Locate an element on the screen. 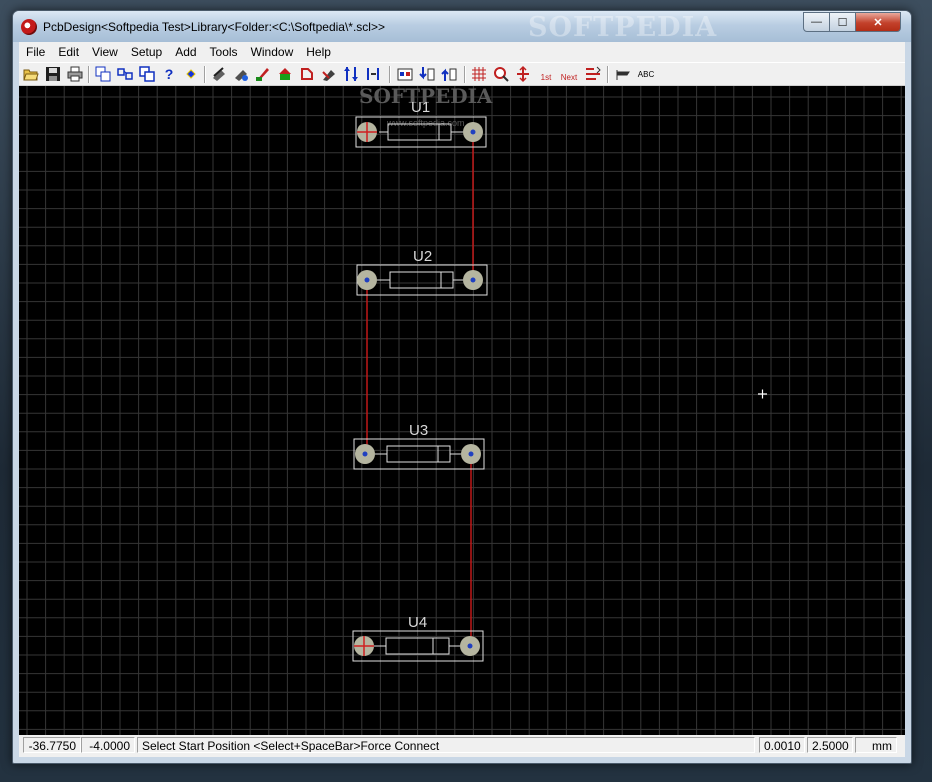  pen-icon is located at coordinates (263, 74).